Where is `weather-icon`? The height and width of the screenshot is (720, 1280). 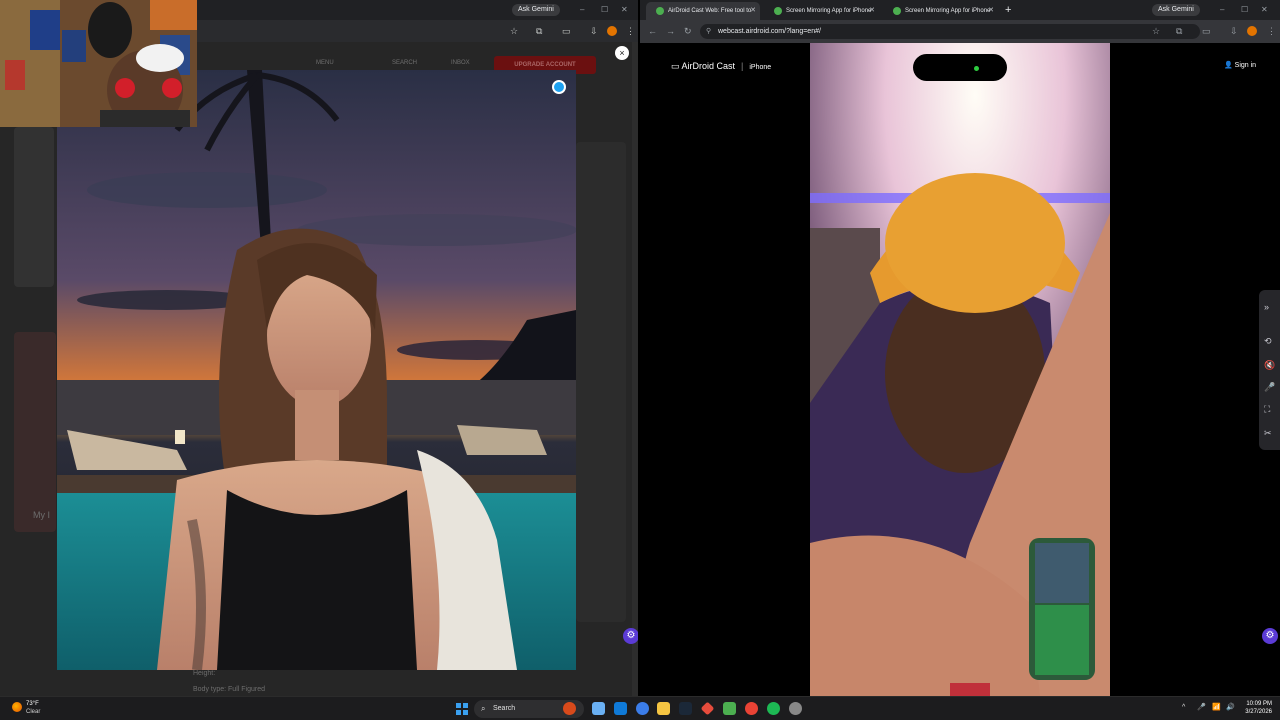 weather-icon is located at coordinates (17, 707).